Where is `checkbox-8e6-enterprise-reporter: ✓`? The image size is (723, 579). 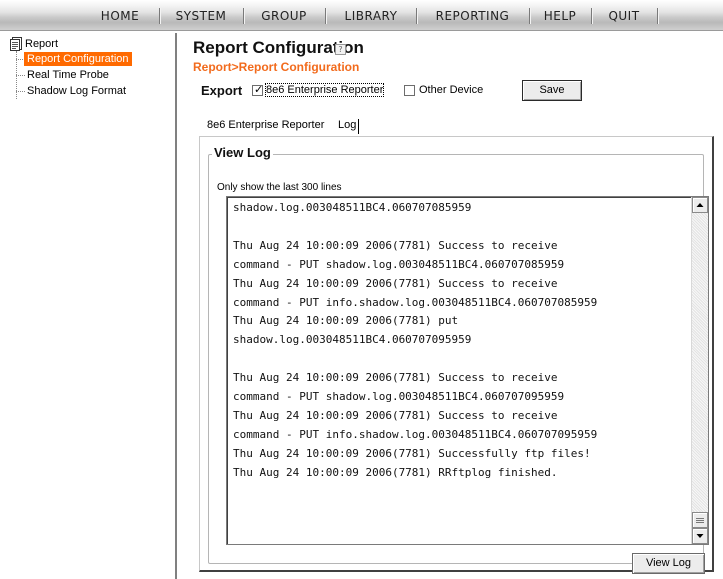
checkbox-8e6-enterprise-reporter: ✓ is located at coordinates (258, 89).